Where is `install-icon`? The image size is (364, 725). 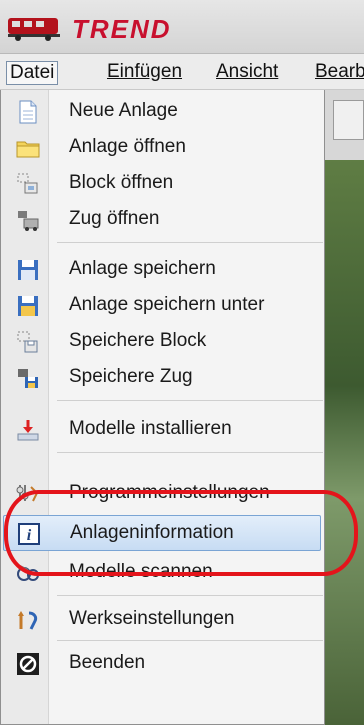 install-icon is located at coordinates (28, 430).